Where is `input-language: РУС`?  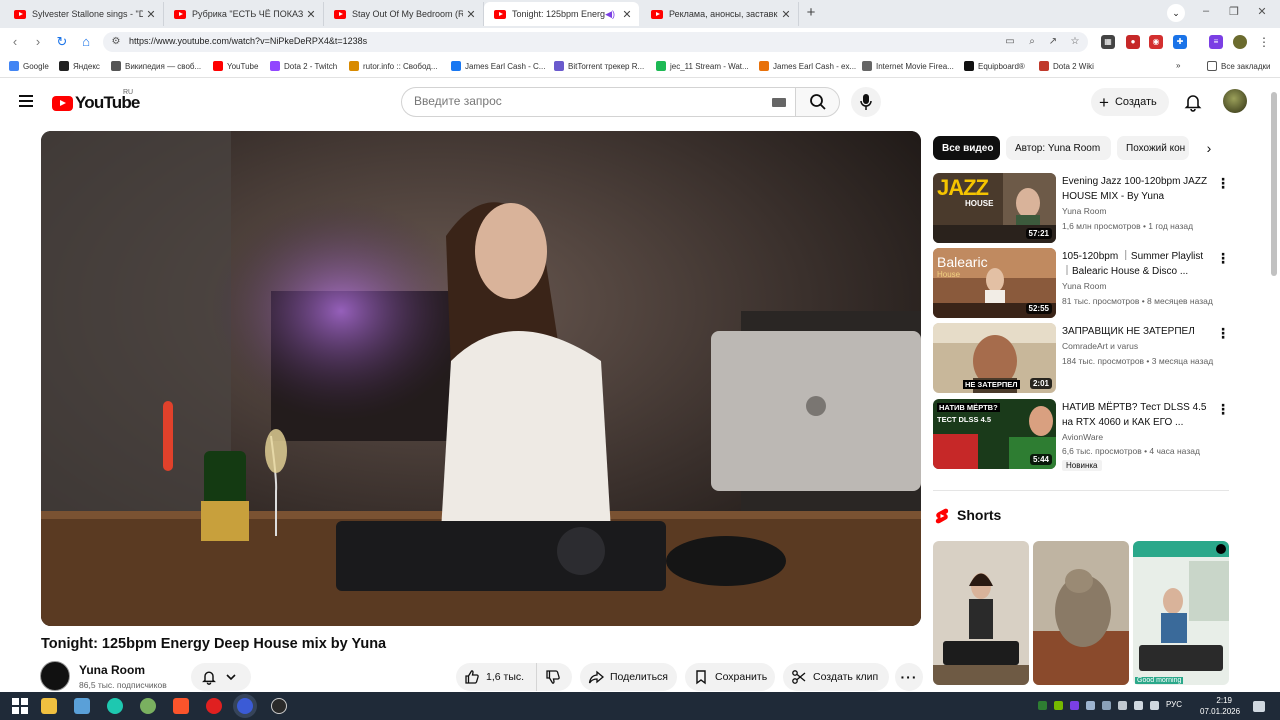
input-language: РУС is located at coordinates (1174, 704).